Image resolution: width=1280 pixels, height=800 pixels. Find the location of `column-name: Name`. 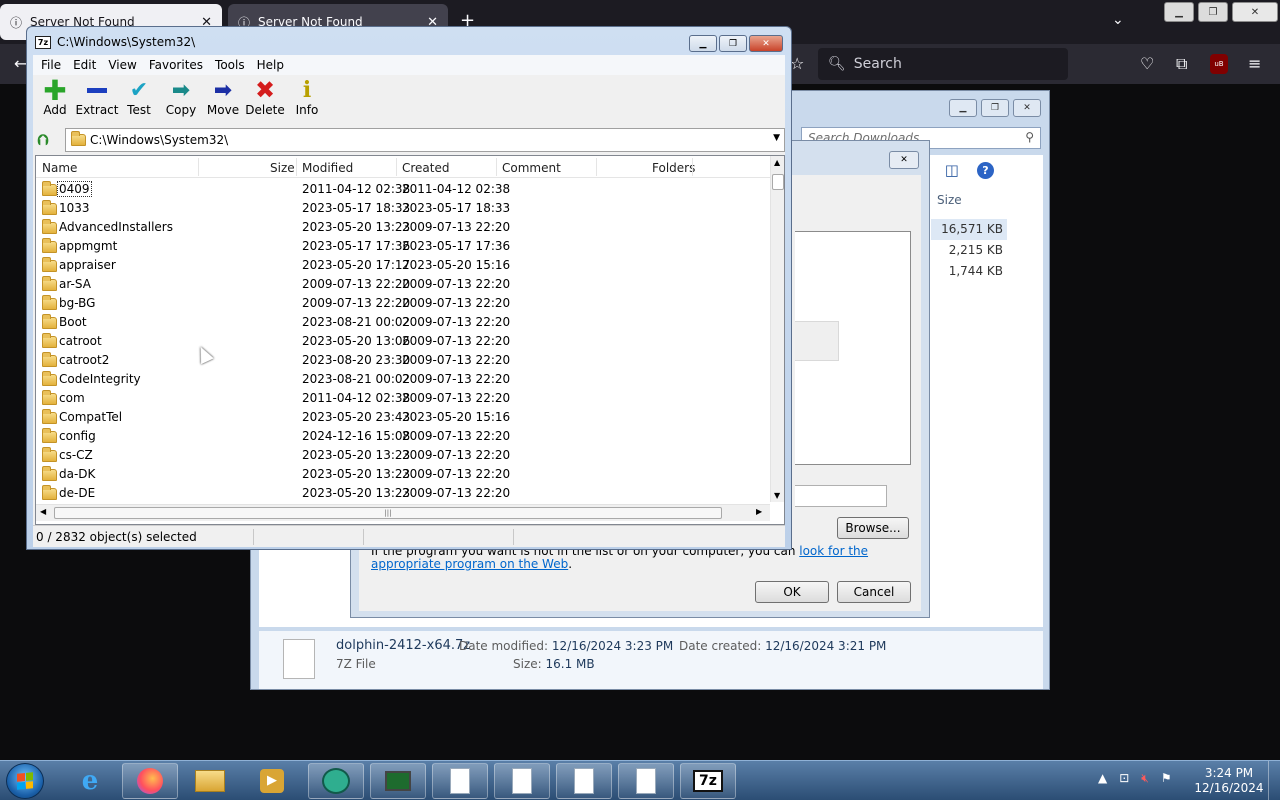

column-name: Name is located at coordinates (59, 168).